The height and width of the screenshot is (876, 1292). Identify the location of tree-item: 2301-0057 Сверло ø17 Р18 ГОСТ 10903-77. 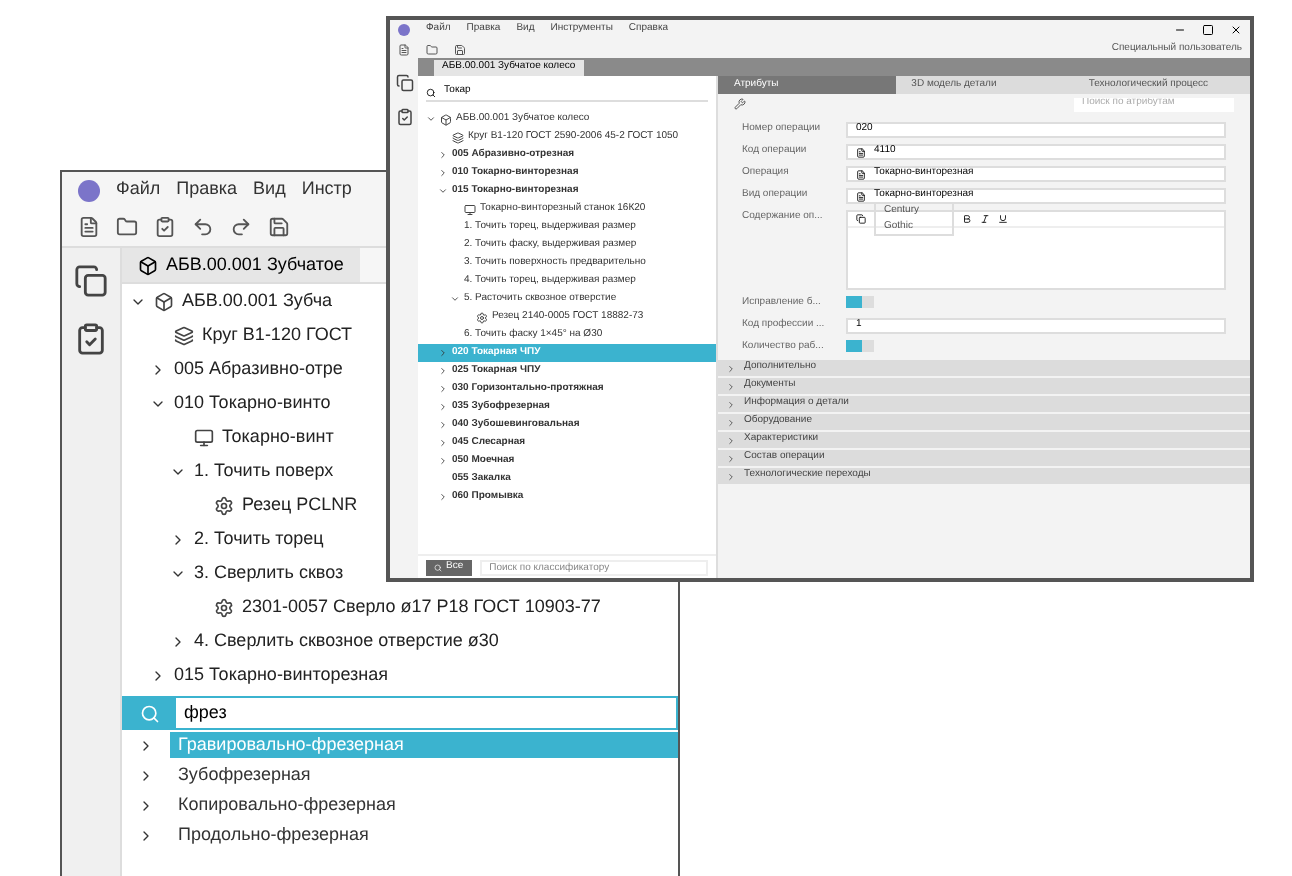
(421, 607).